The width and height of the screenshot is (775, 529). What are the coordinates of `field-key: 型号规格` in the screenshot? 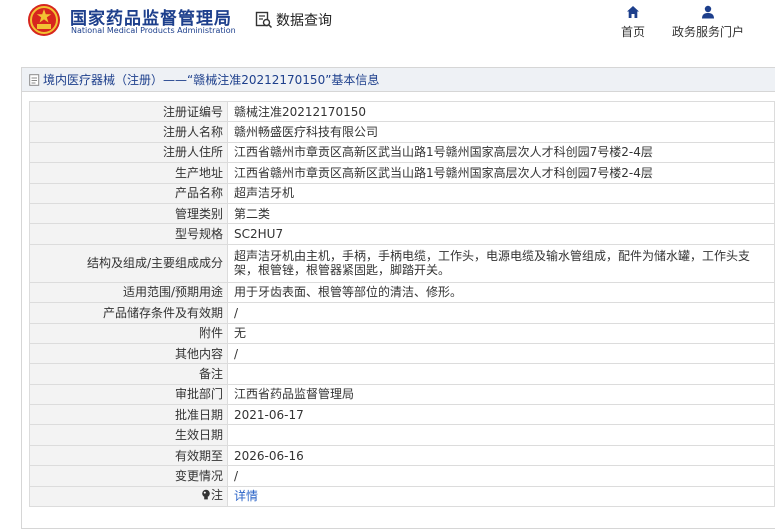 It's located at (128, 234).